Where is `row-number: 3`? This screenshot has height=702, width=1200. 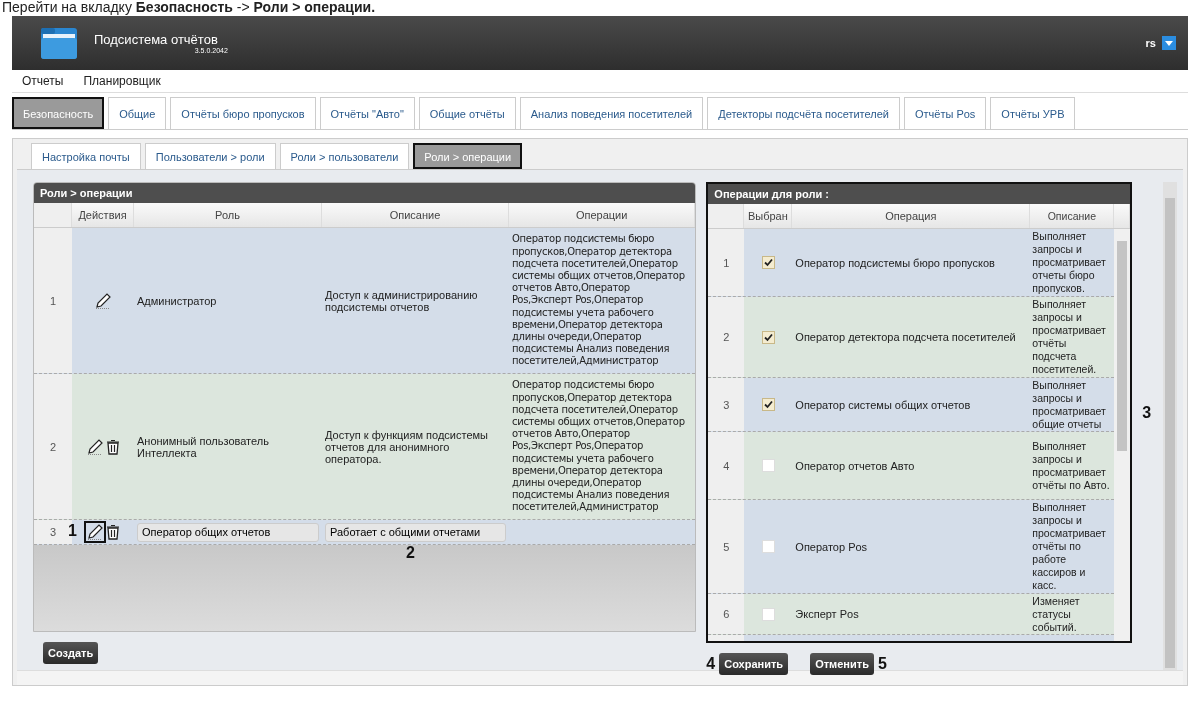 row-number: 3 is located at coordinates (726, 404).